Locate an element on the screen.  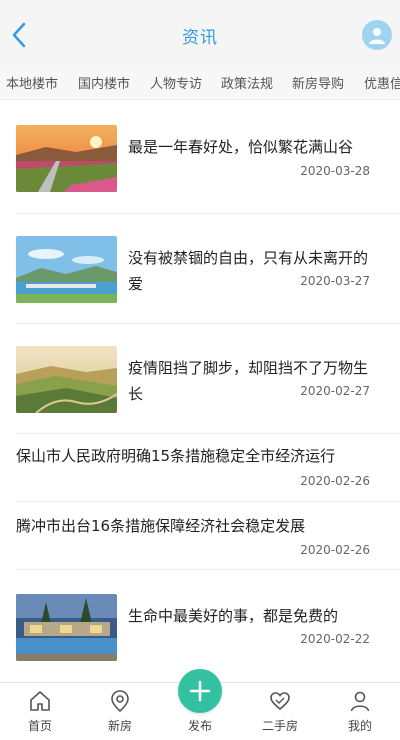
news-title: 腾冲市出台16条措施保障经济社会稳定发展 is located at coordinates (161, 526).